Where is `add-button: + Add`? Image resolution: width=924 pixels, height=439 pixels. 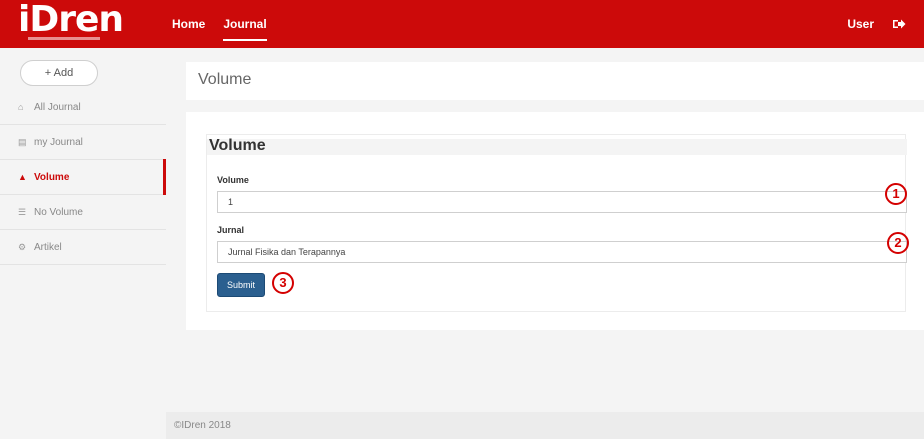 add-button: + Add is located at coordinates (59, 73).